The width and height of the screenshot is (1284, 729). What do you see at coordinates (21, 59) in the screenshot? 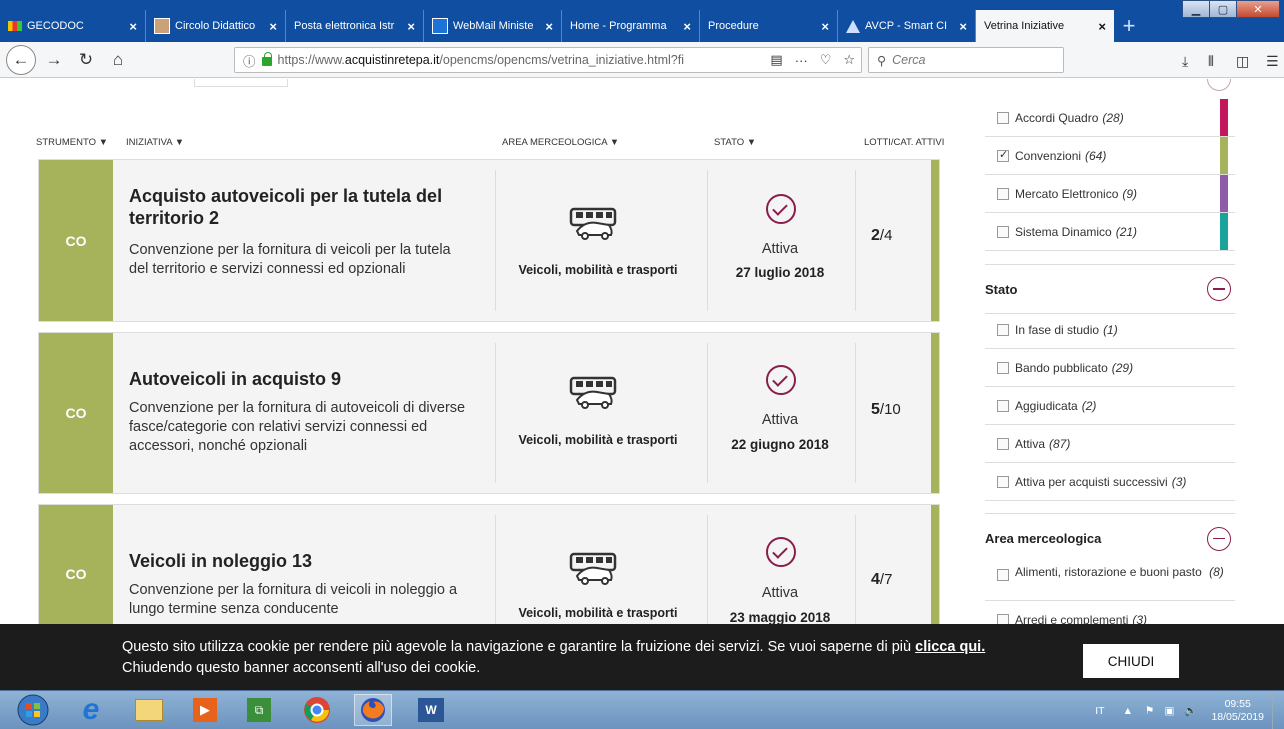
I see `back-button: ←` at bounding box center [21, 59].